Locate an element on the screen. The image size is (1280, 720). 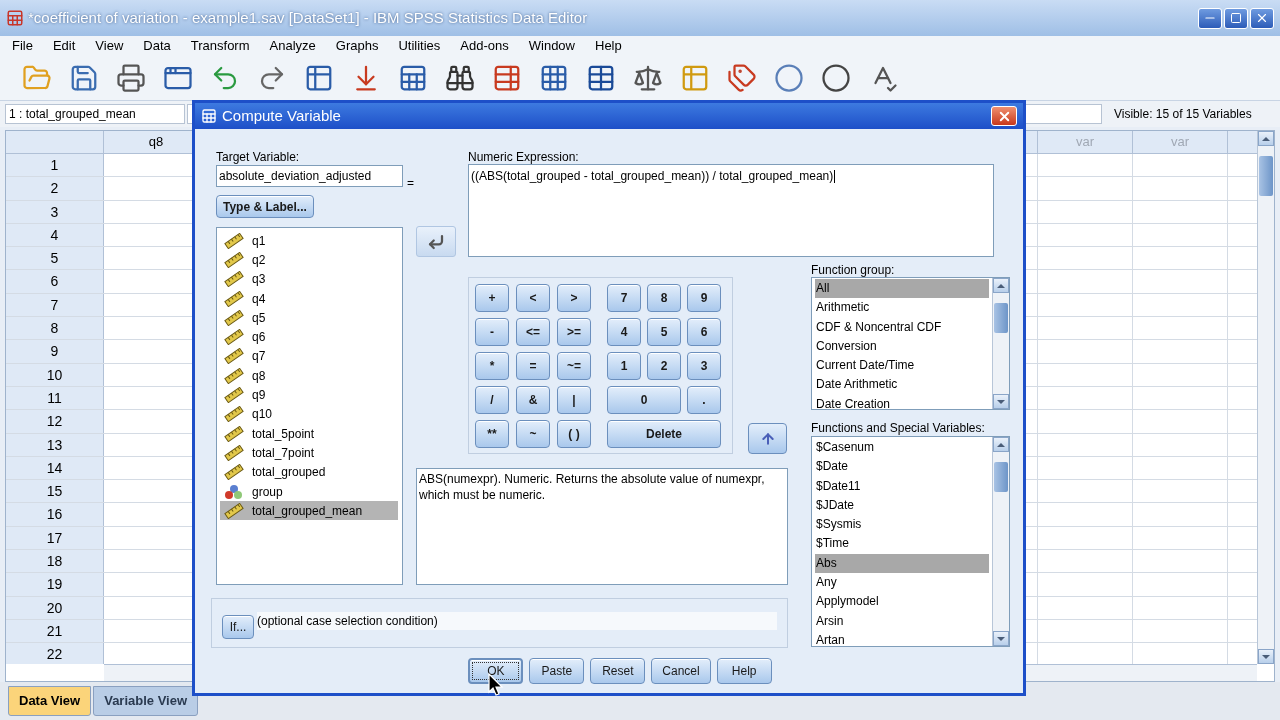
list-item: $Casenum is located at coordinates (902, 448).